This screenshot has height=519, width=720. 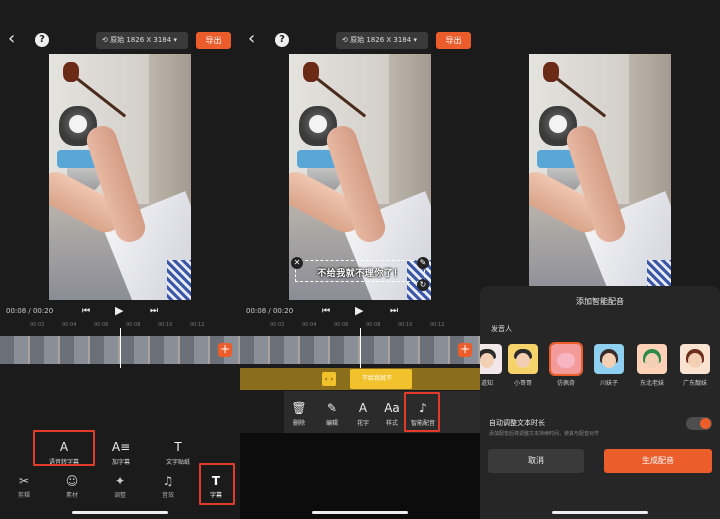 I want to click on nav-adjust: ✦ 调整, so click(x=120, y=486).